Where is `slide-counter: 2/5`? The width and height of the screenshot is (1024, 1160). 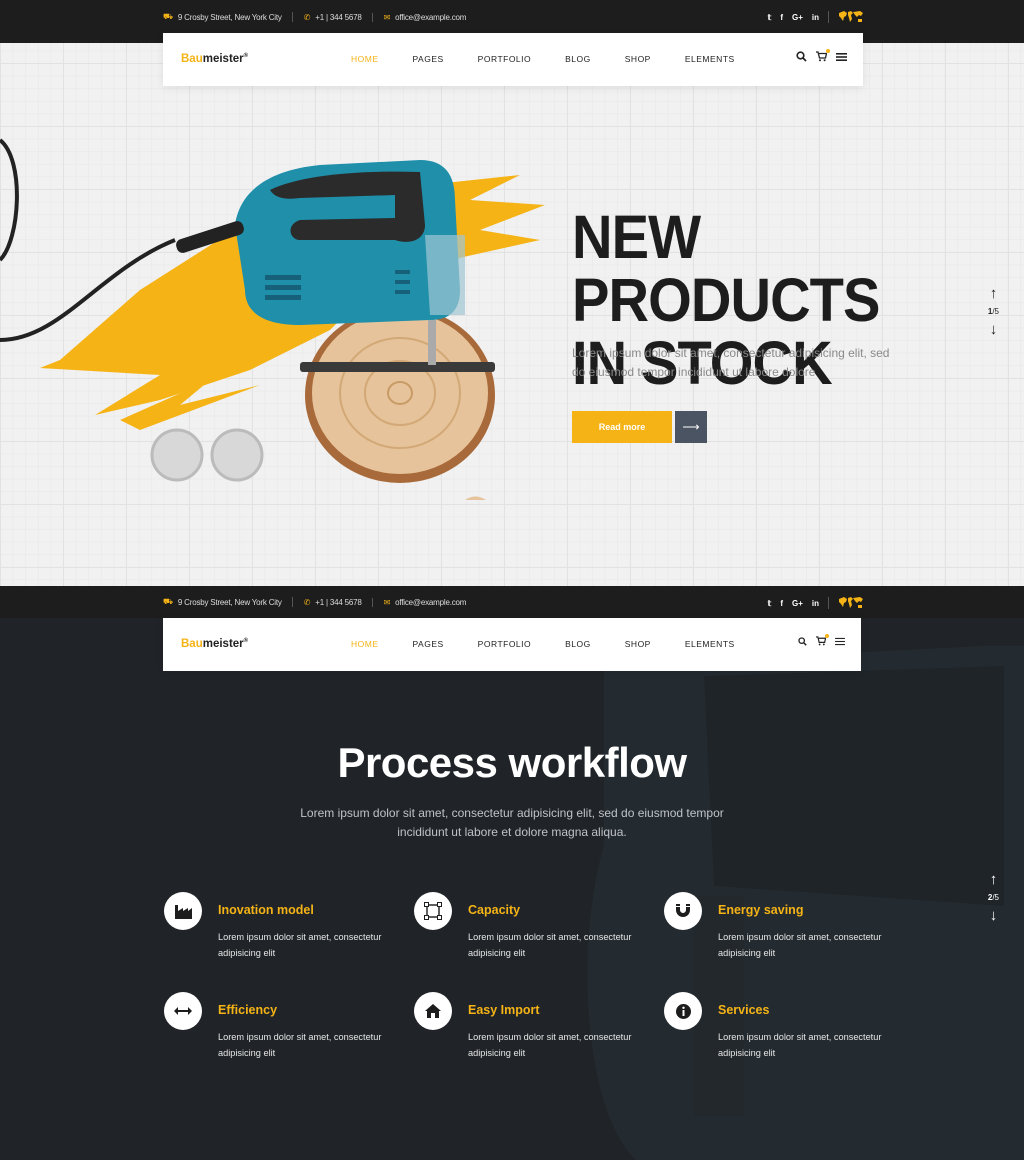
slide-counter: 2/5 is located at coordinates (993, 897).